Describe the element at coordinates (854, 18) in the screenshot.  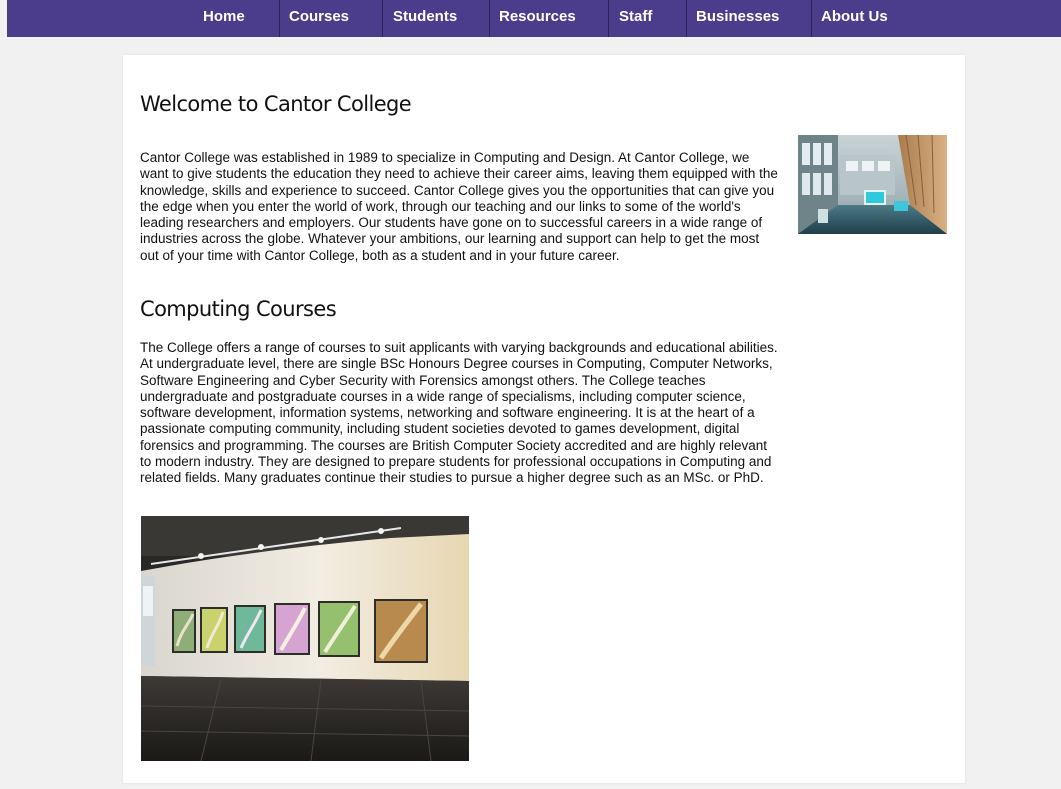
I see `nav-about-us-link: About Us` at that location.